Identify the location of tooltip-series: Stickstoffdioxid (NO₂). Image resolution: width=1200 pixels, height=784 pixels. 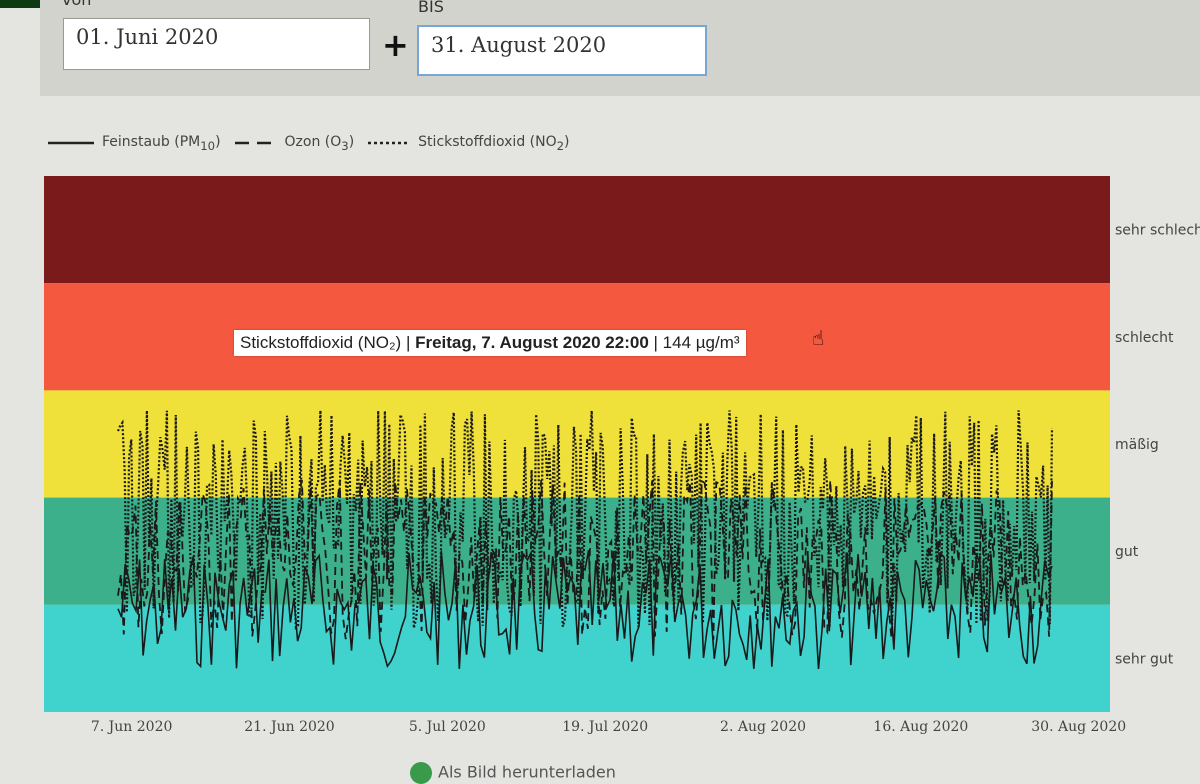
(321, 342).